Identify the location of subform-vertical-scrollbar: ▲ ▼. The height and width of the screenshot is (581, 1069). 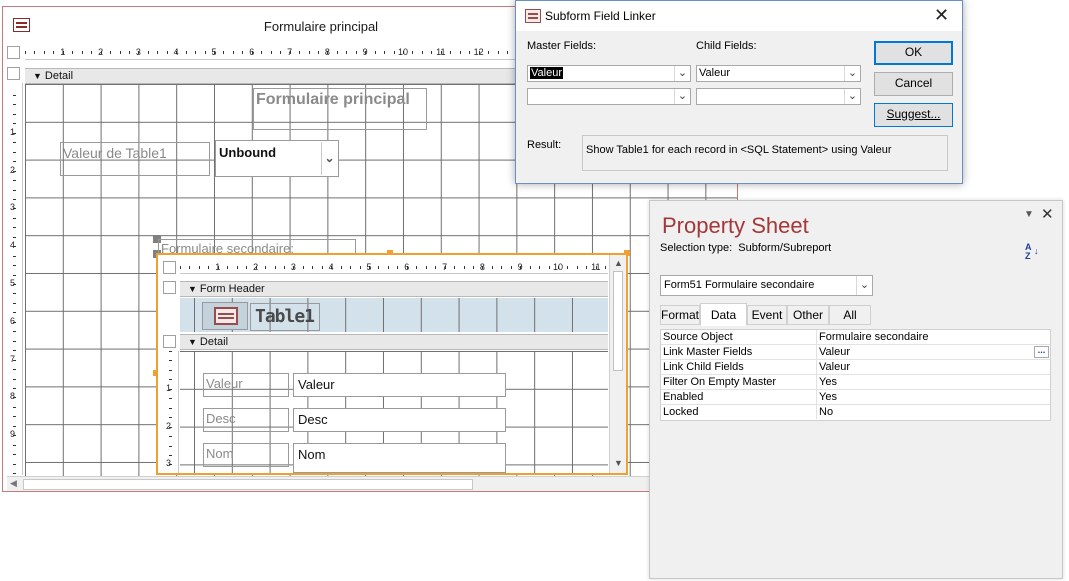
(617, 364).